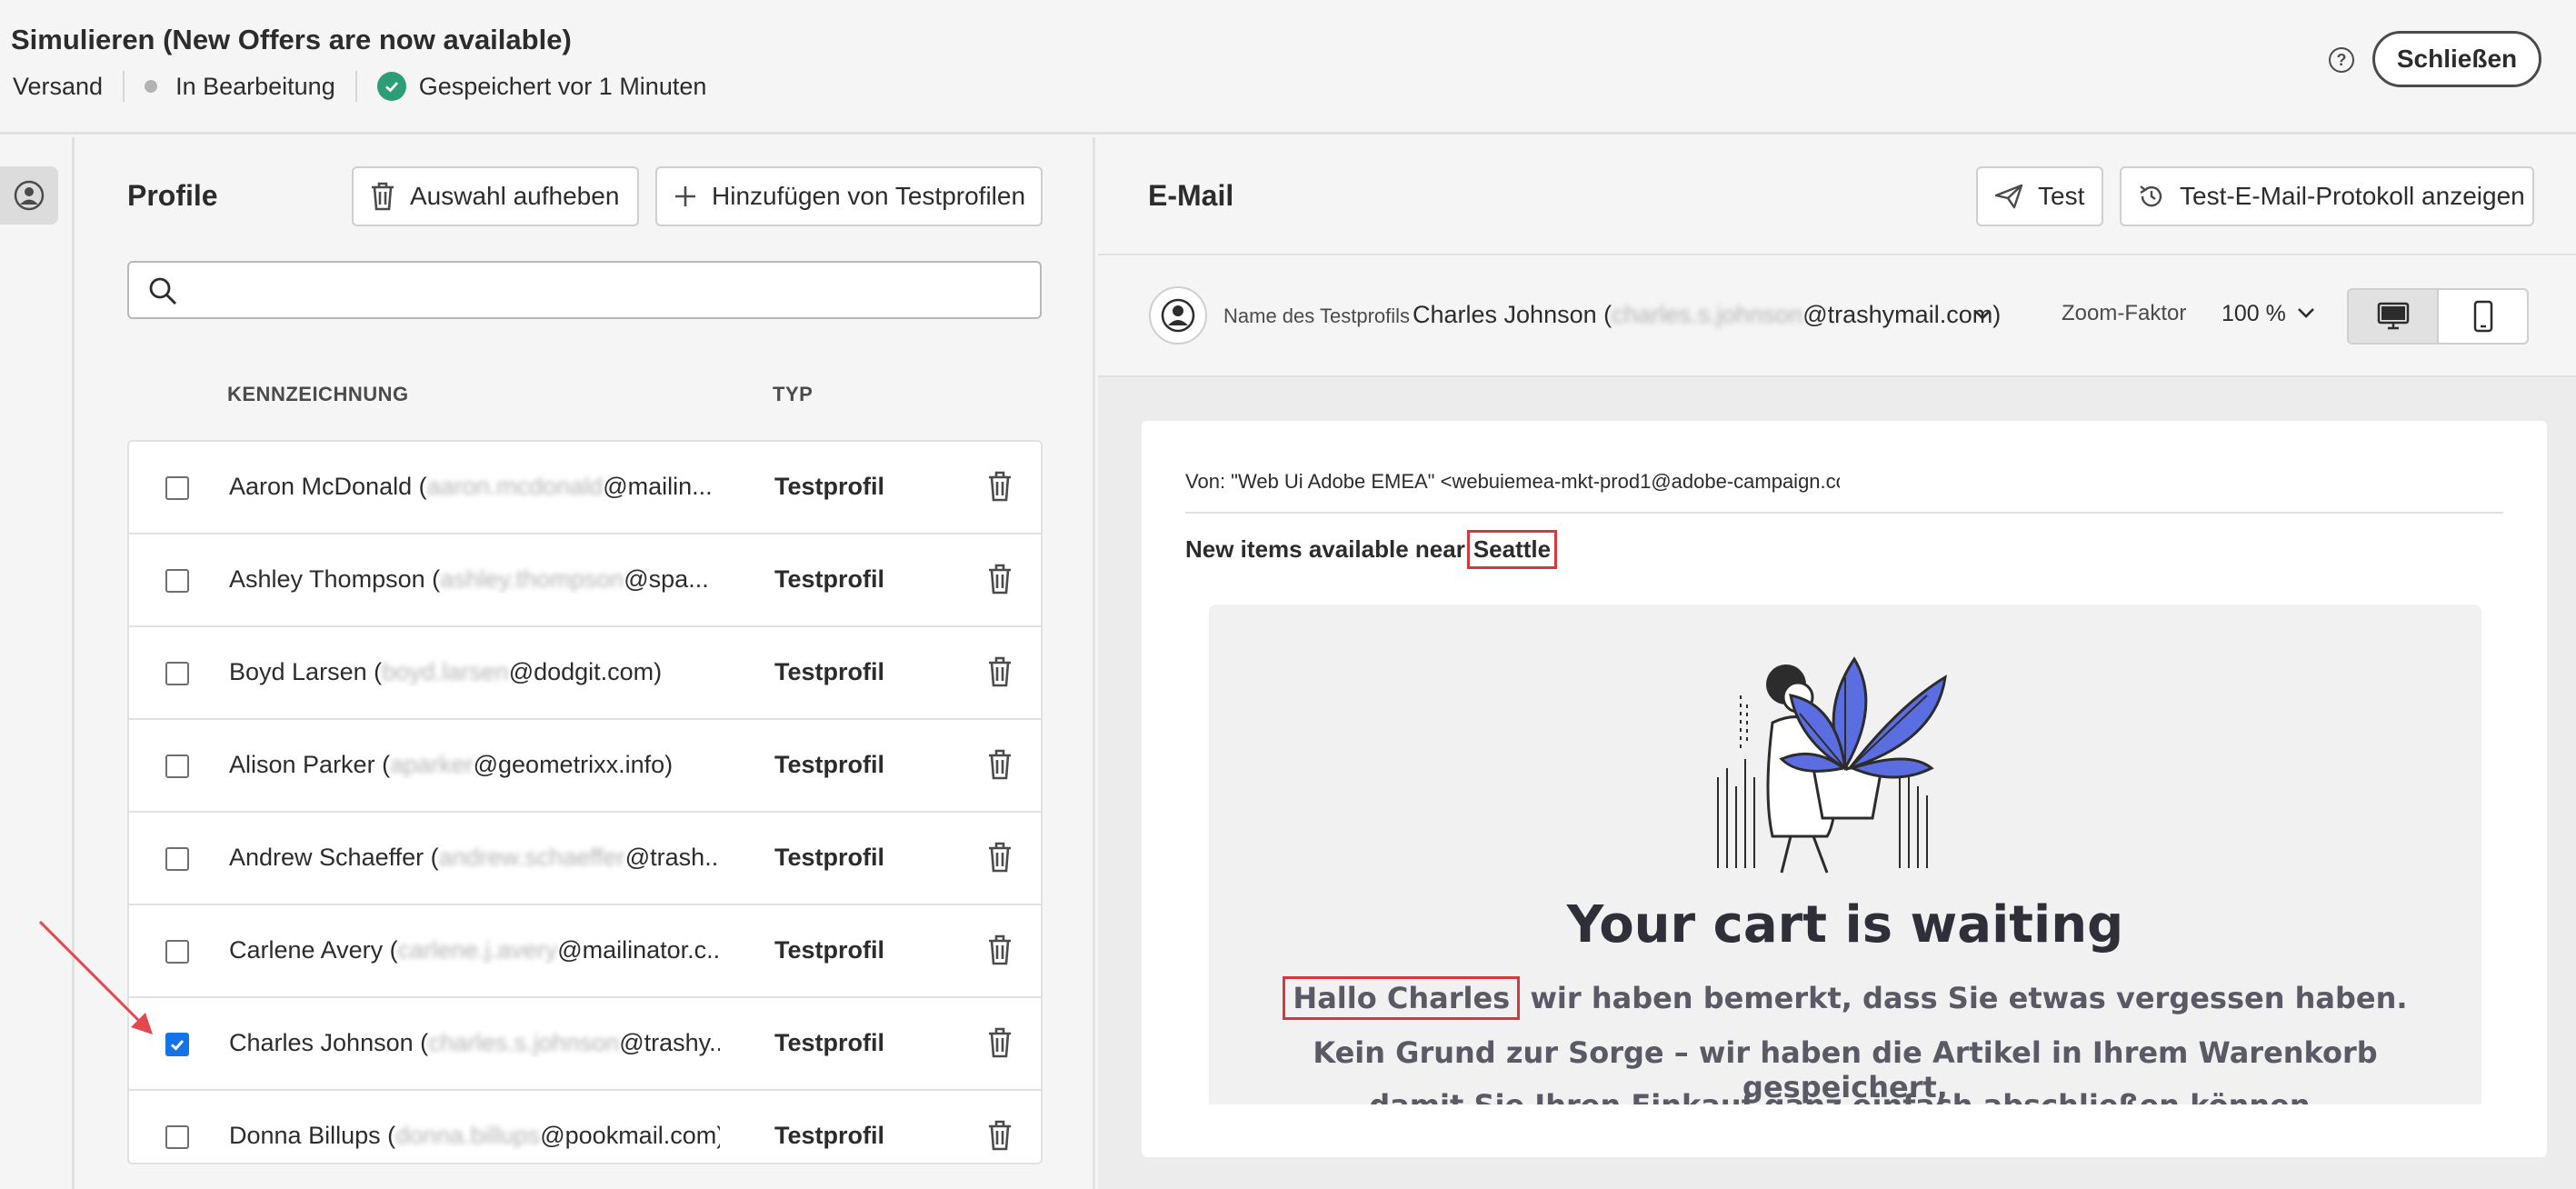 This screenshot has width=2576, height=1189. I want to click on zoom-label: Zoom-Faktor, so click(2124, 313).